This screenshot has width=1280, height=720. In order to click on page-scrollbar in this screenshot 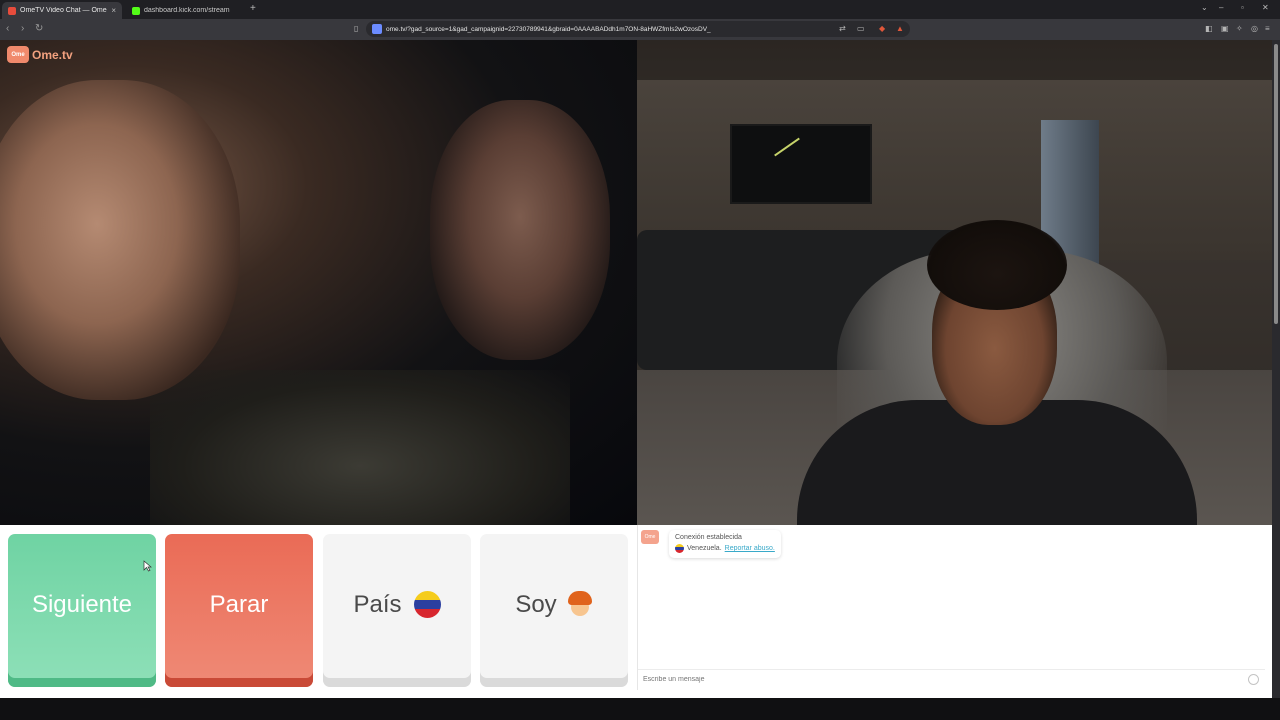, I will do `click(1276, 369)`.